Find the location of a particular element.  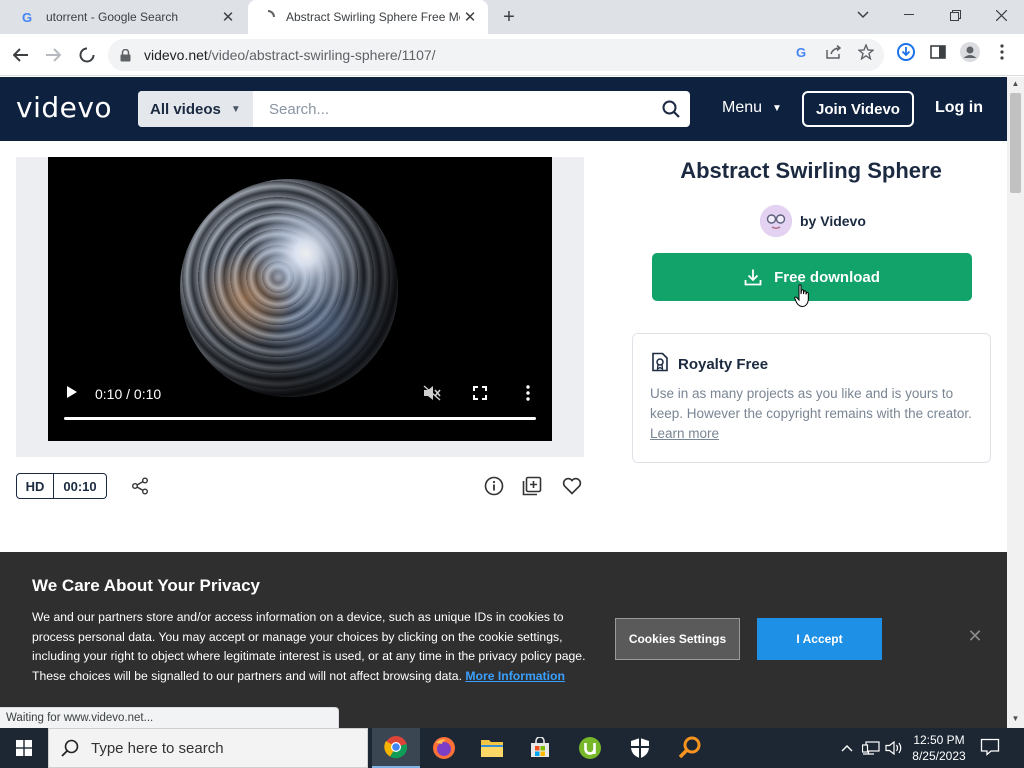

chrome-taskbar-icon is located at coordinates (396, 748).